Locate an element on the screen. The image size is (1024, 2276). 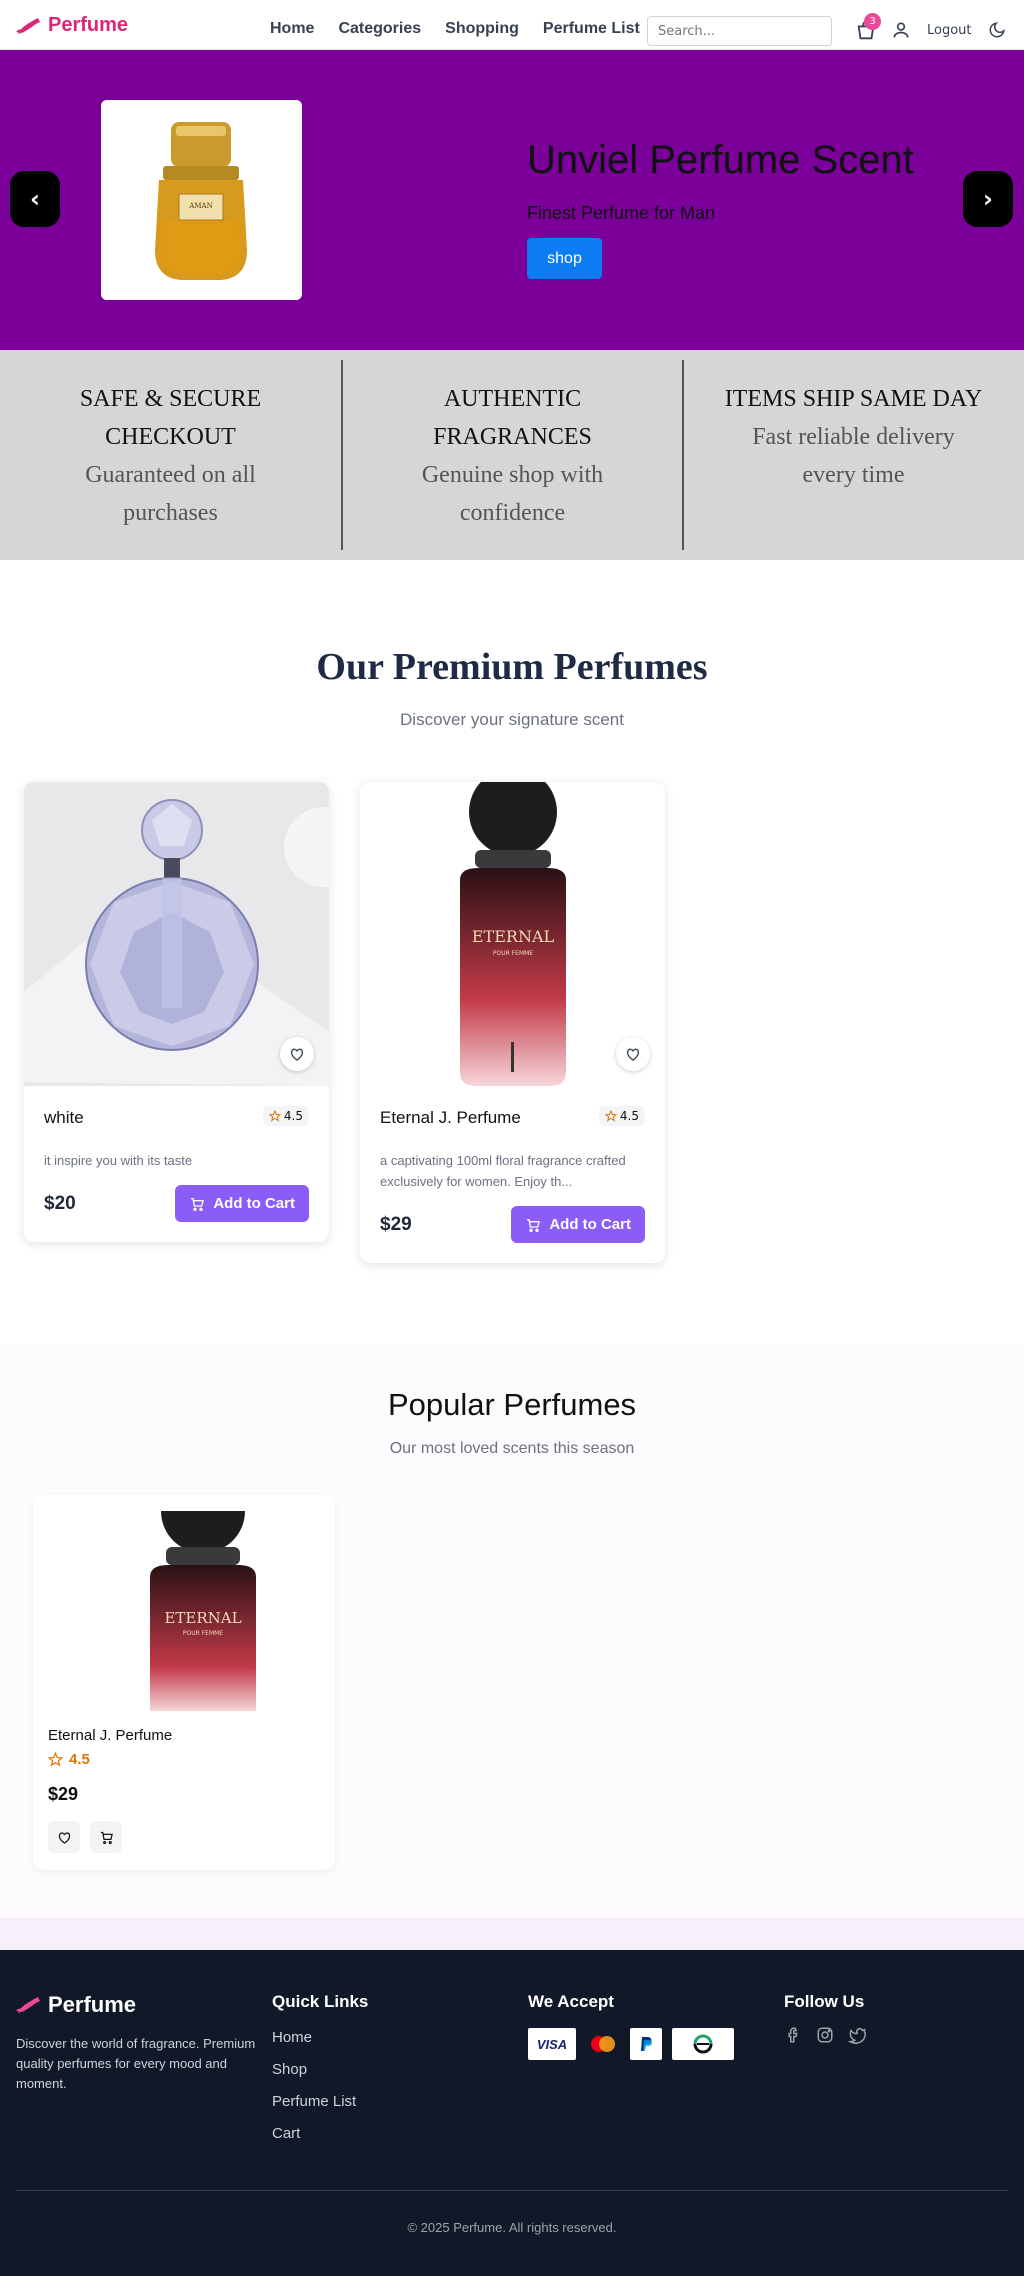
quick-links-heading: Quick Links is located at coordinates (320, 2001).